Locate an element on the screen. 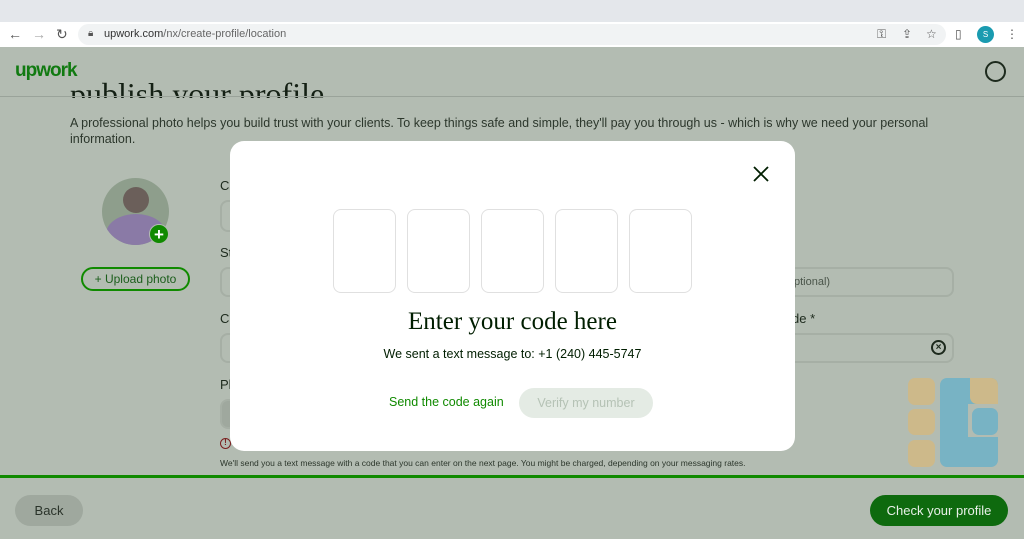  upwork-logo: upwork is located at coordinates (46, 71).